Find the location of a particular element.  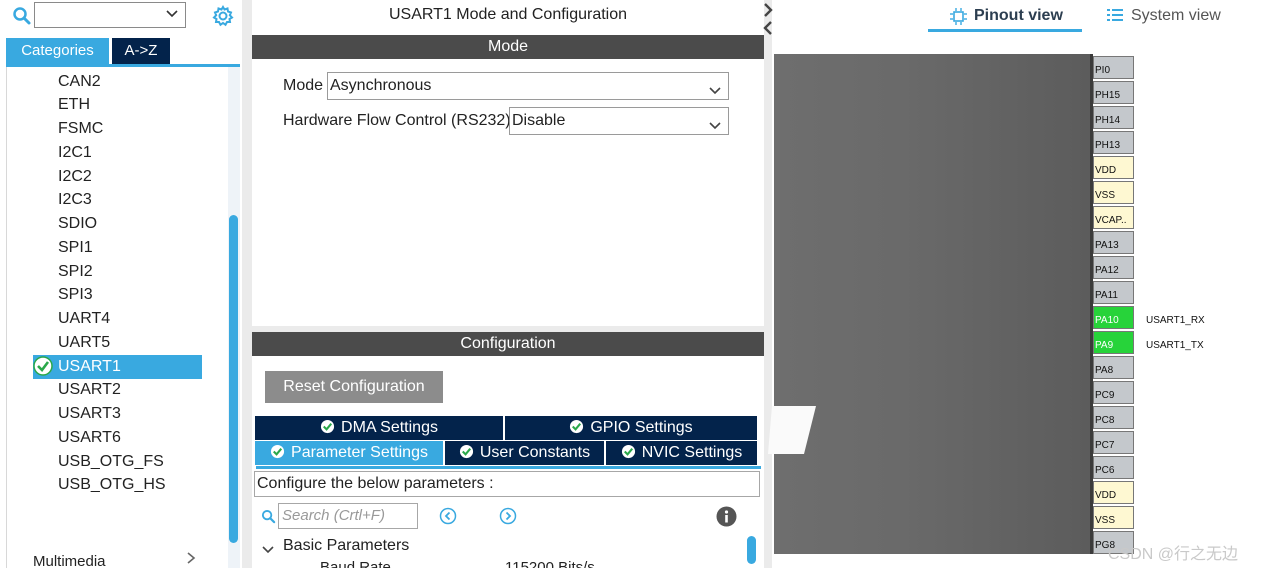

tree-item-spi2: SPI2 is located at coordinates (75, 272).